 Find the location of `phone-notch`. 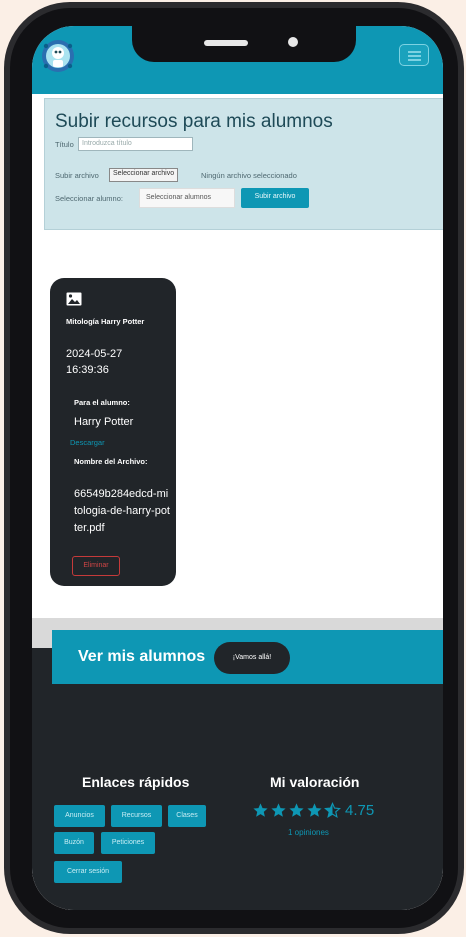

phone-notch is located at coordinates (244, 44).